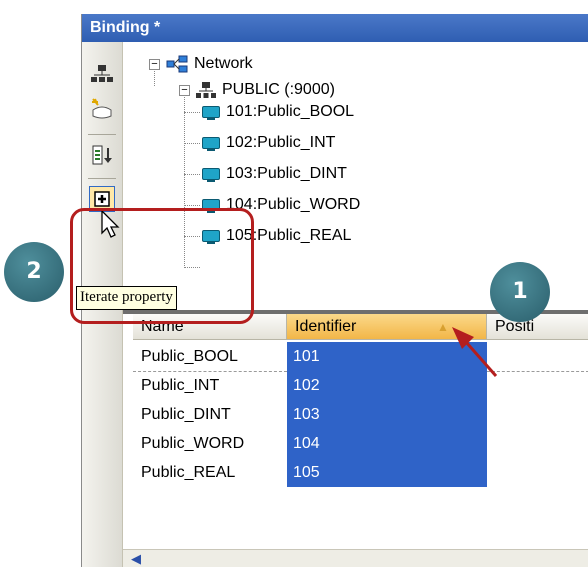  I want to click on callout-arrow-icon, so click(475, 352).